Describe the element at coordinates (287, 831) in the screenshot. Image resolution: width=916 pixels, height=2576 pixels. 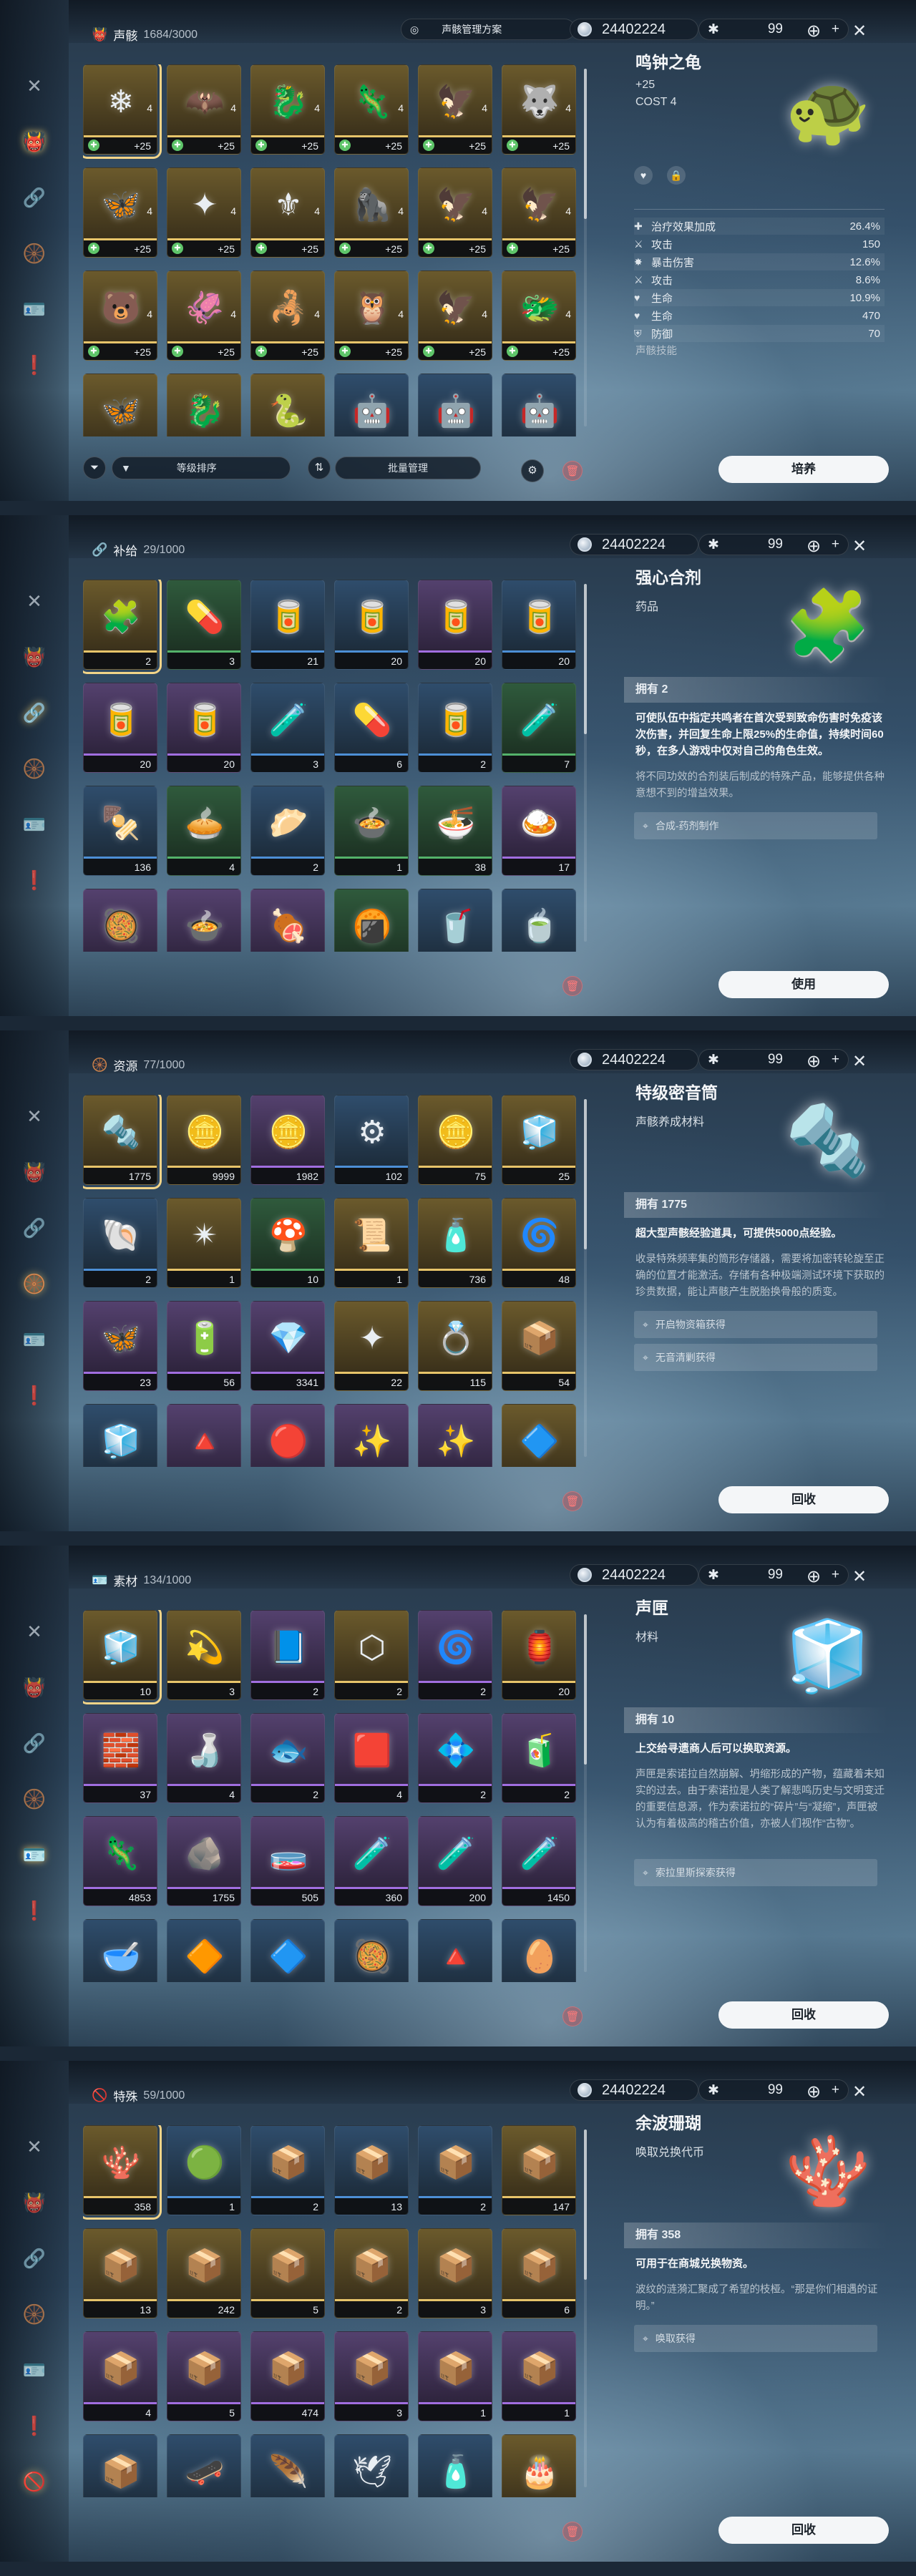
I see `item-slot: 🥟 2` at that location.